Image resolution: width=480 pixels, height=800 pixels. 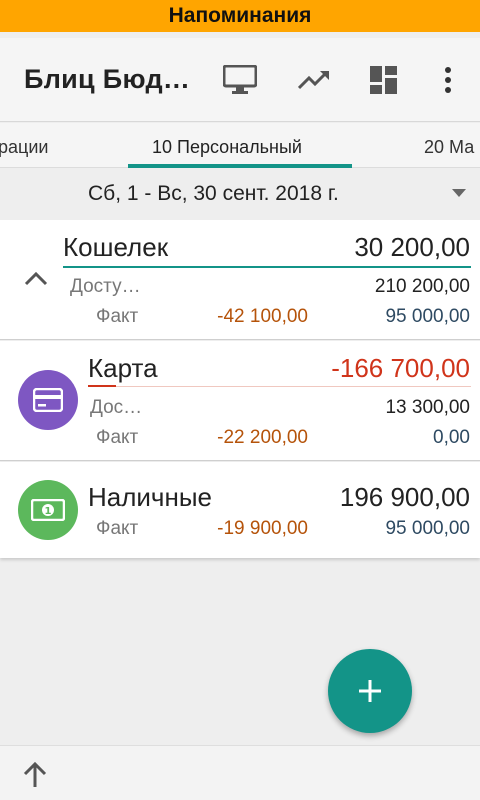 I want to click on add-button, so click(x=370, y=691).